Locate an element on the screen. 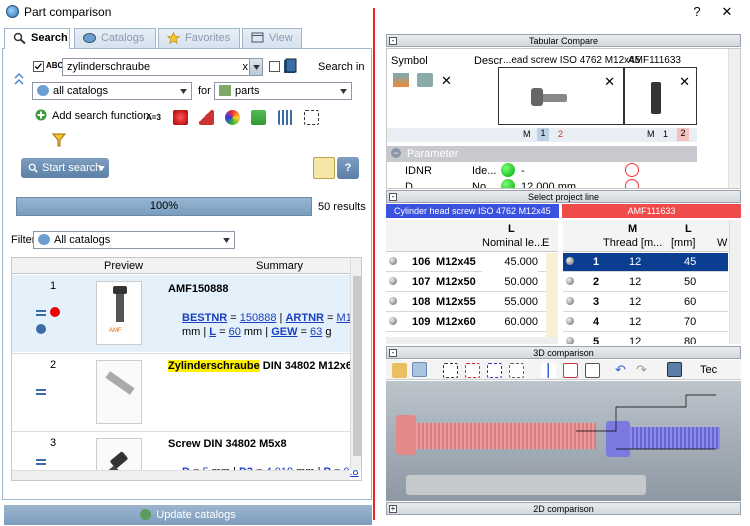 This screenshot has height=526, width=750. start-search-button: Start search is located at coordinates (65, 168).